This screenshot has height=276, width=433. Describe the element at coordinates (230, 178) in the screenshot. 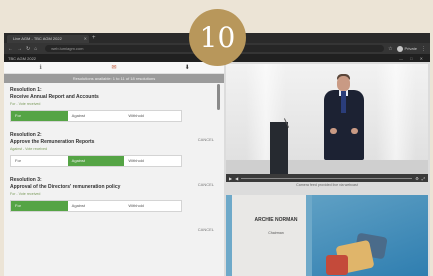

I see `play-icon: ▶` at that location.